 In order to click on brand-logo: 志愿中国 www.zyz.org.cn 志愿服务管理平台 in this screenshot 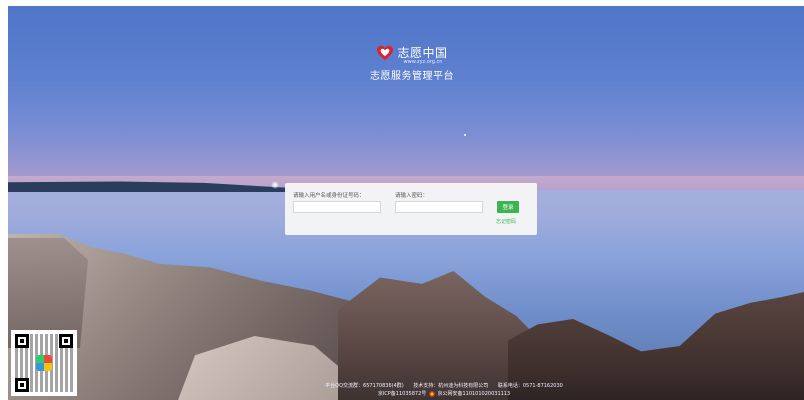, I will do `click(412, 63)`.